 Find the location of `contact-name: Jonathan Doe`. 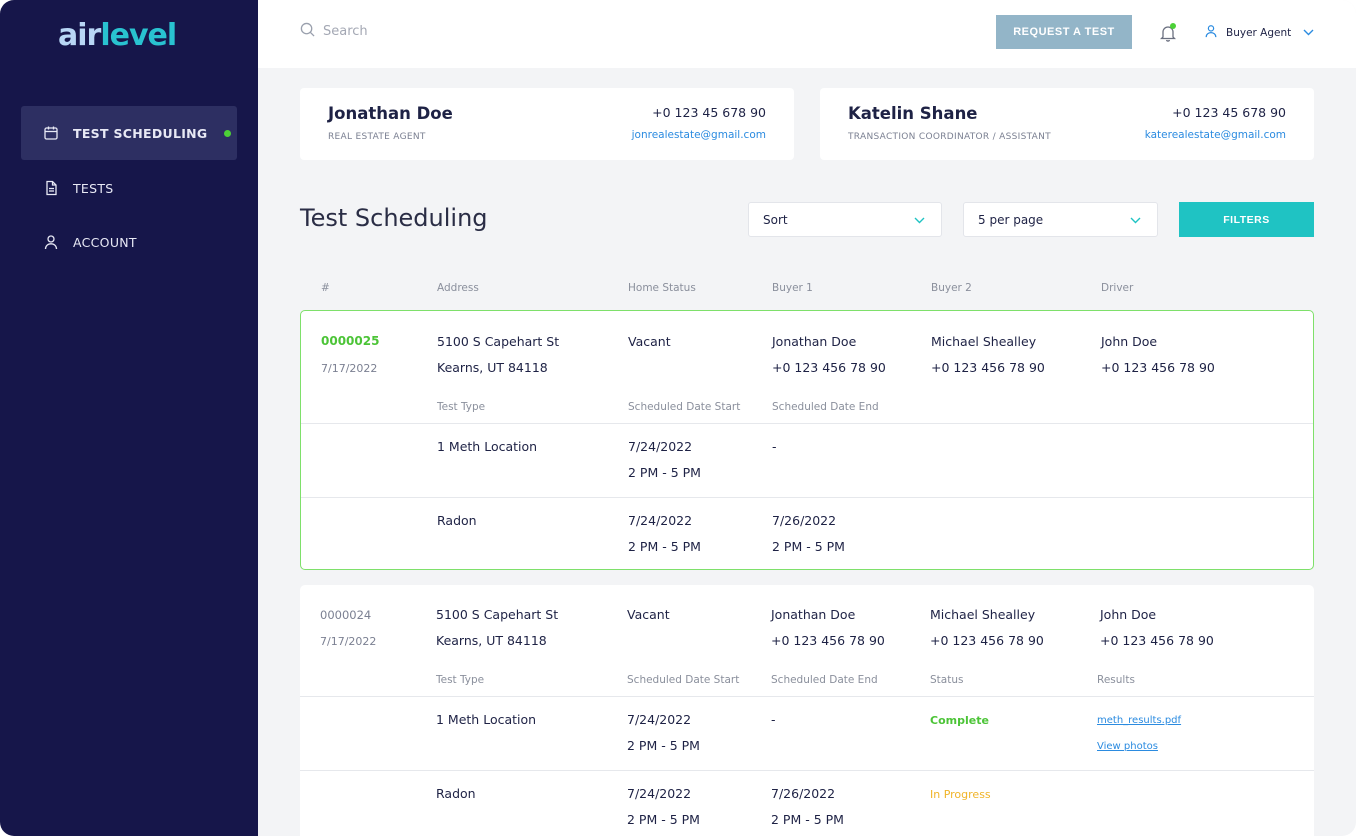

contact-name: Jonathan Doe is located at coordinates (390, 113).